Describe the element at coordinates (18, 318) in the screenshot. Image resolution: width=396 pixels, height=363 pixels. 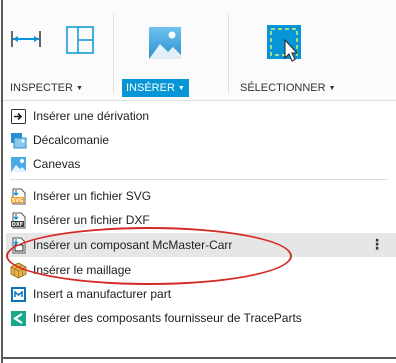
I see `traceparts-icon` at that location.